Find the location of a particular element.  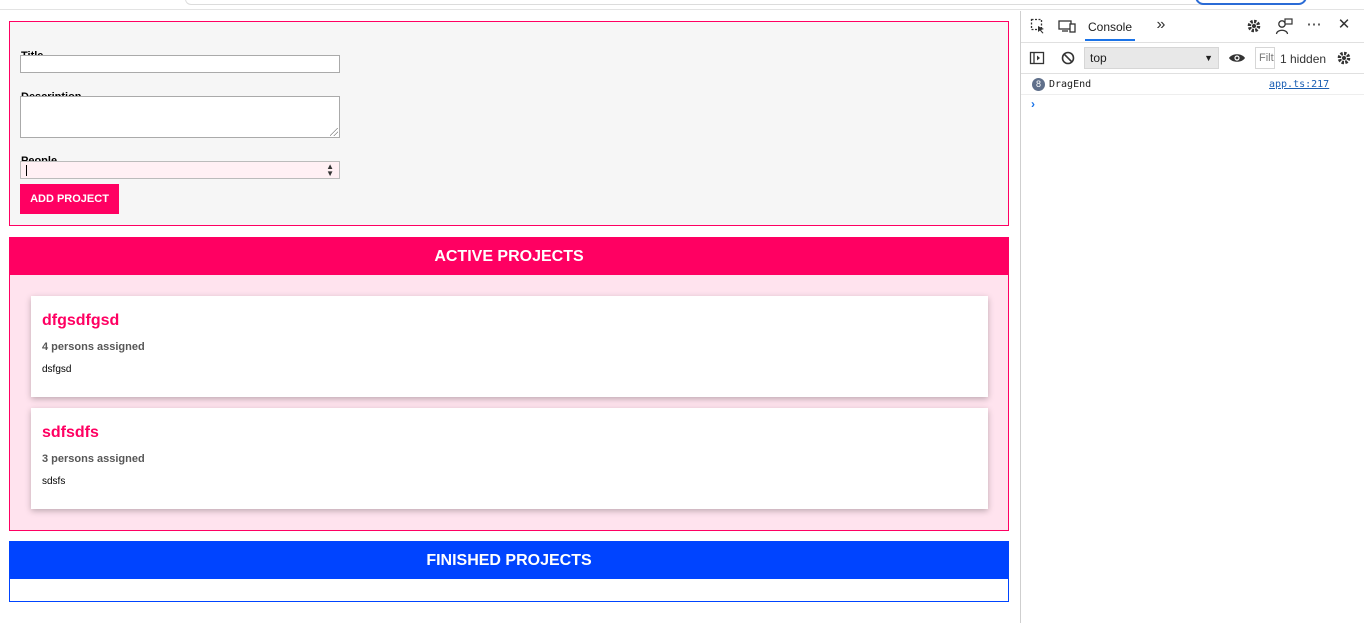

resize-grip-icon is located at coordinates (334, 132).